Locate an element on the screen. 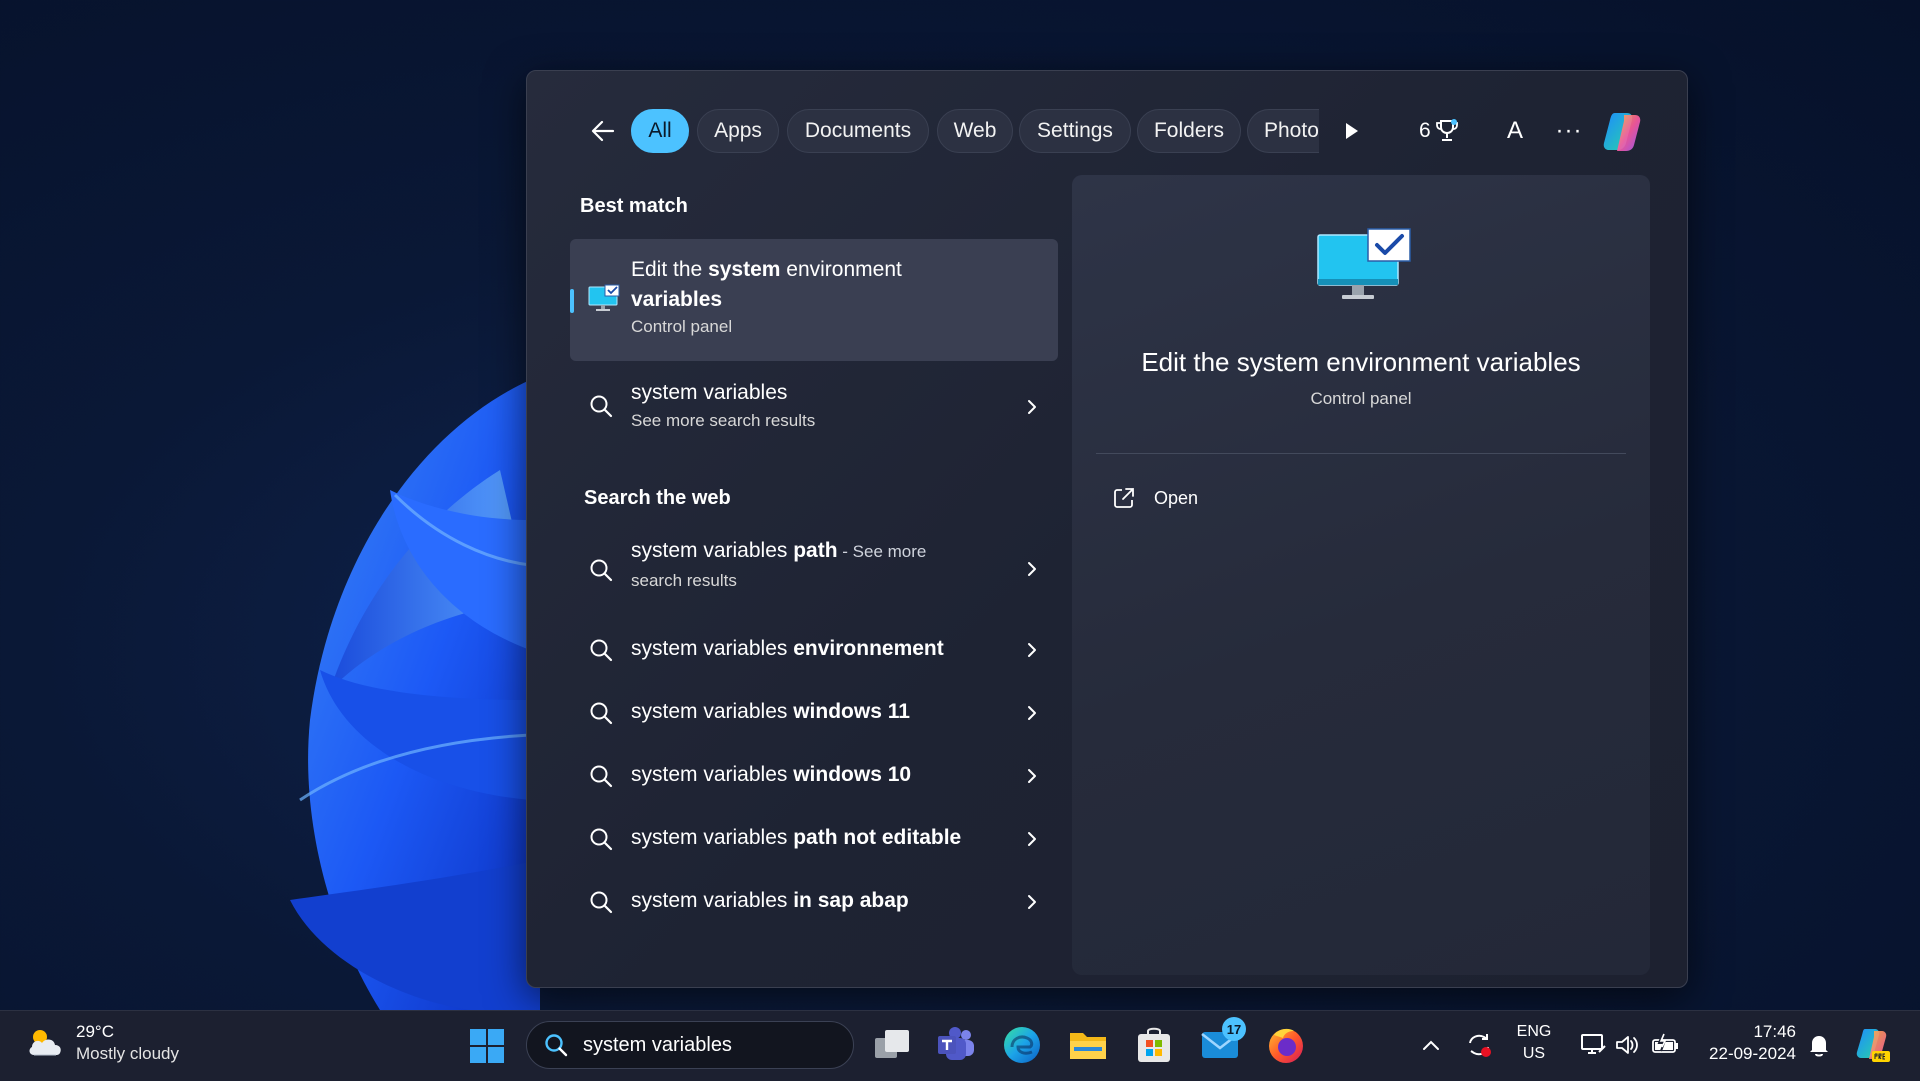 This screenshot has height=1081, width=1920. copilot-taskbar-button is located at coordinates (1872, 1045).